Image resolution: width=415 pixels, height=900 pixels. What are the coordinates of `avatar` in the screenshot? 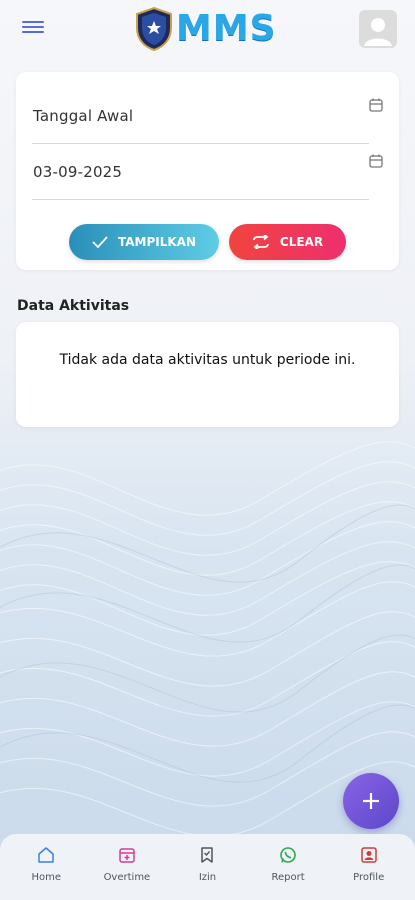 It's located at (378, 29).